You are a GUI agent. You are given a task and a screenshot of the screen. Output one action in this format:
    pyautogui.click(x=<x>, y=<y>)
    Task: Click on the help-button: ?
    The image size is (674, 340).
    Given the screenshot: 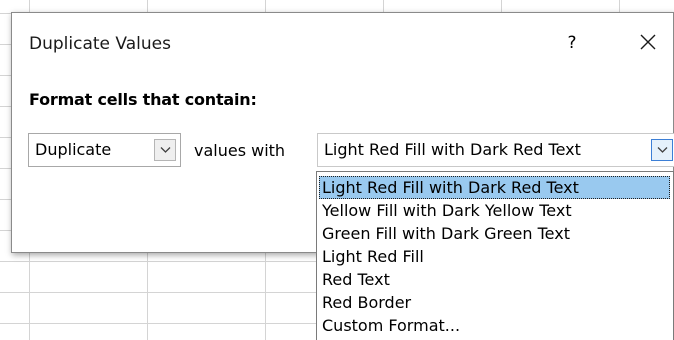 What is the action you would take?
    pyautogui.click(x=572, y=43)
    